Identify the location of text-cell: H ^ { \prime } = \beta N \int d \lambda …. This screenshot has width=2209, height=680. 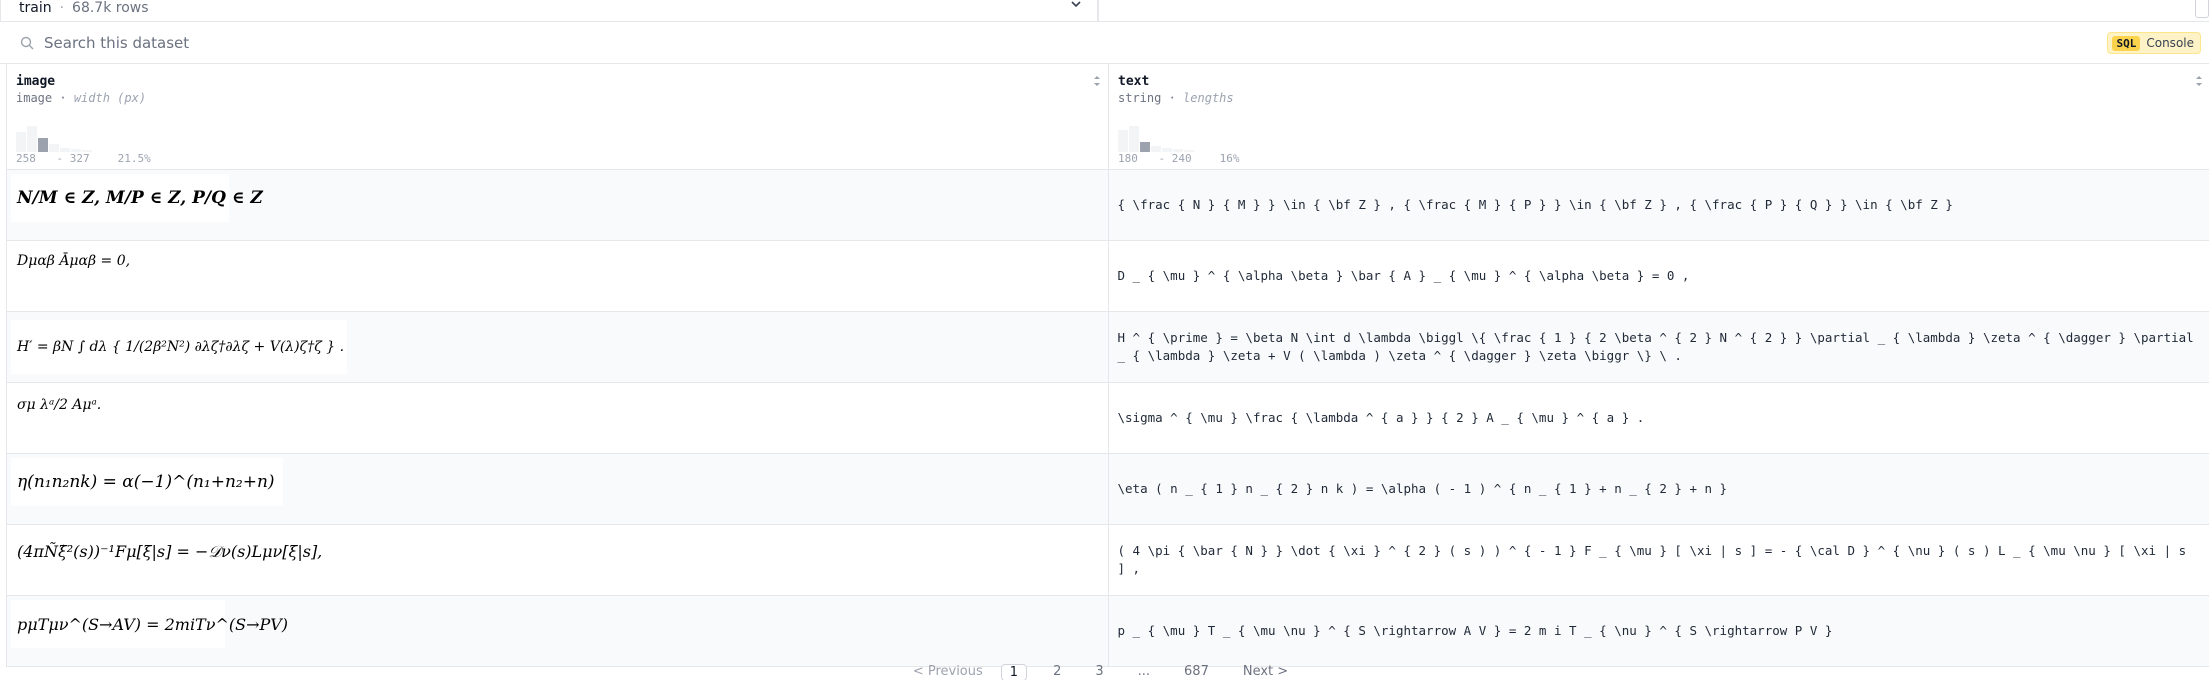
(1659, 347).